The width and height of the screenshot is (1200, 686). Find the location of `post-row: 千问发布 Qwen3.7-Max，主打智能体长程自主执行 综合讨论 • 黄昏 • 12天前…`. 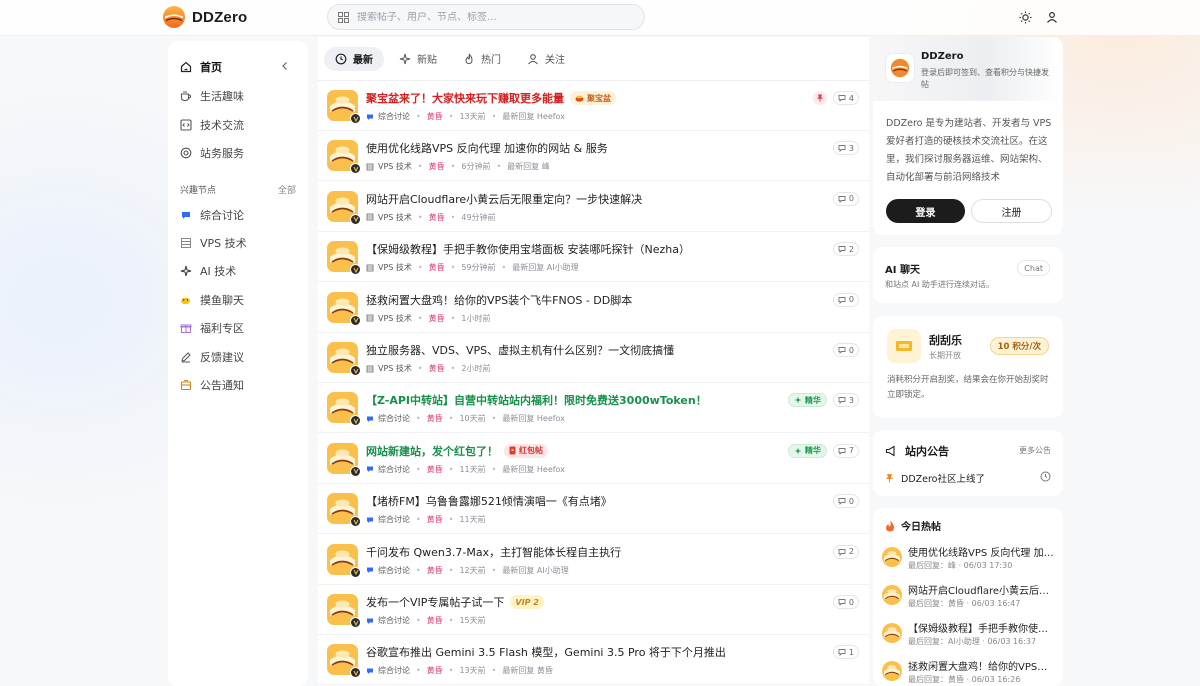

post-row: 千问发布 Qwen3.7-Max，主打智能体长程自主执行 综合讨论 • 黄昏 • 12天前… is located at coordinates (593, 560).